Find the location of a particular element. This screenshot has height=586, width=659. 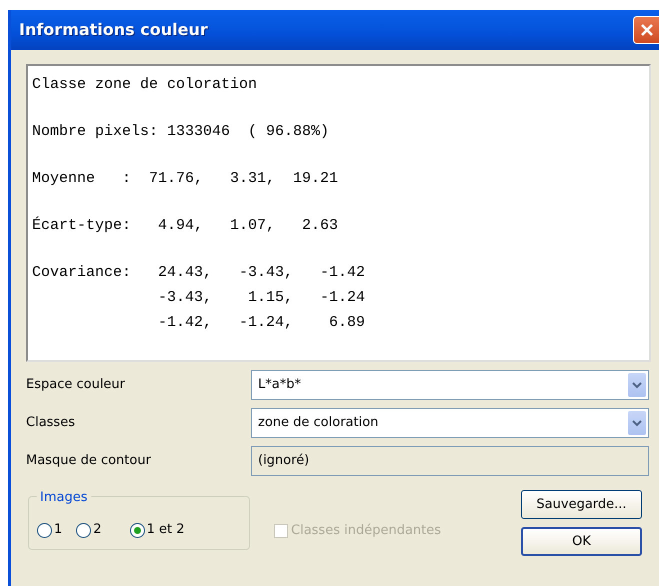

close-button is located at coordinates (646, 30).